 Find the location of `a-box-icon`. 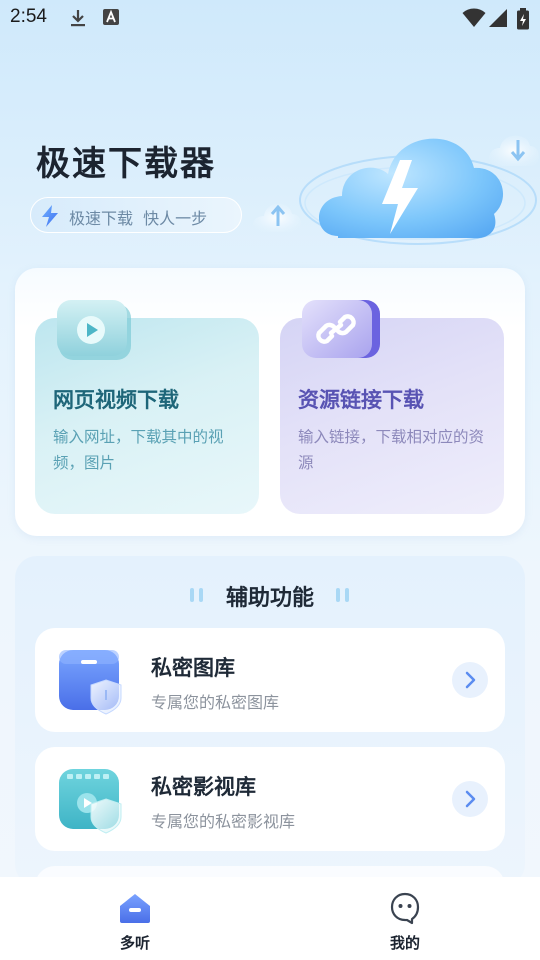

a-box-icon is located at coordinates (111, 19).